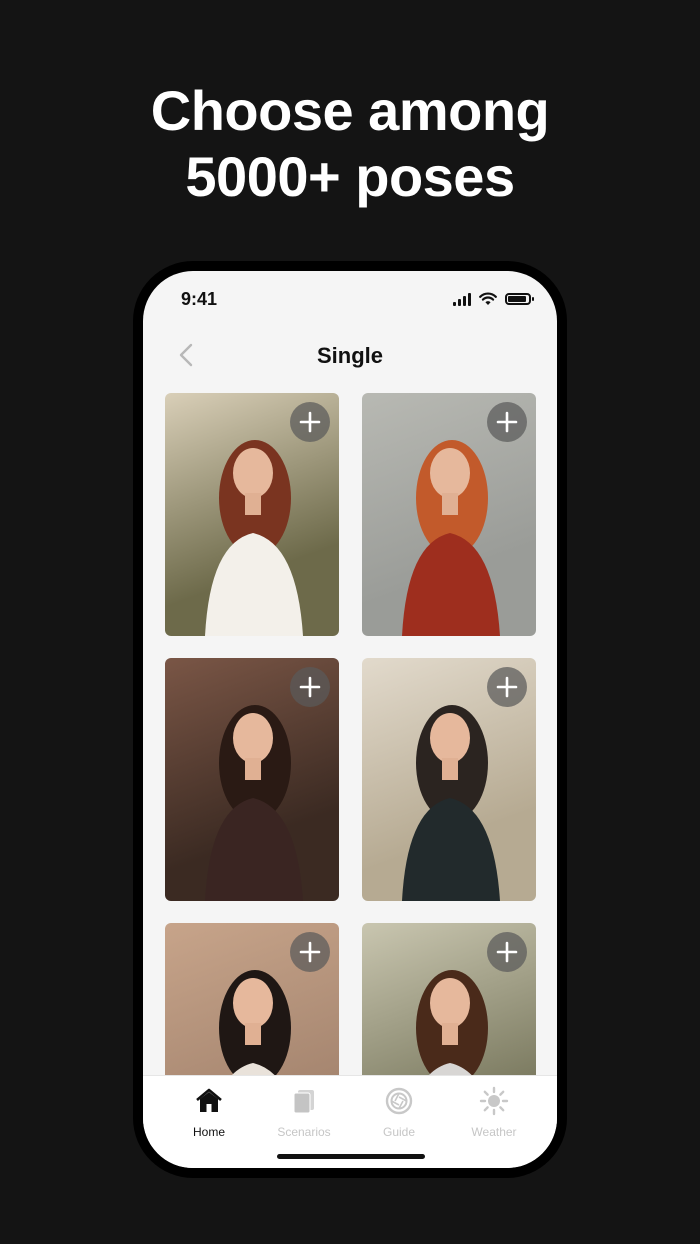  Describe the element at coordinates (350, 144) in the screenshot. I see `promo-headline: Choose among 5000+ poses` at that location.